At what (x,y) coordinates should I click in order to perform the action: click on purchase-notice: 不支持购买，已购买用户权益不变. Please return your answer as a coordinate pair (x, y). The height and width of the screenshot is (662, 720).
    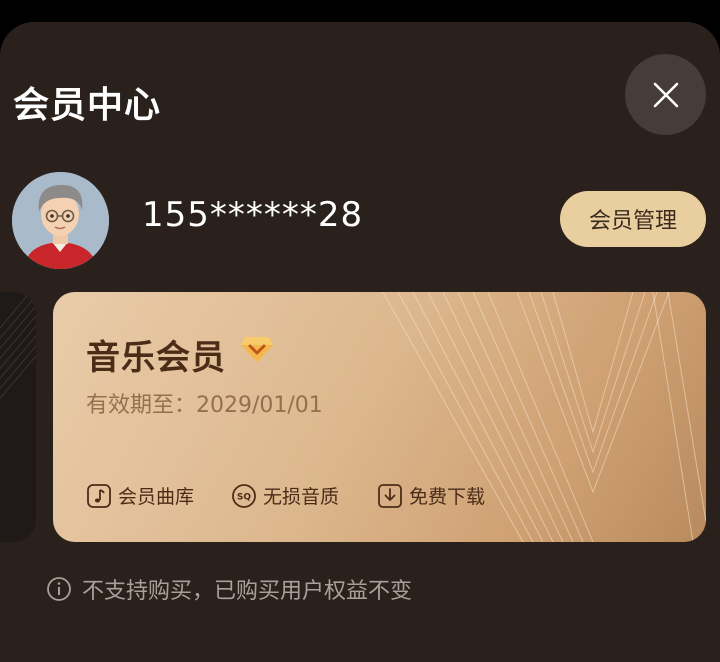
    Looking at the image, I should click on (229, 589).